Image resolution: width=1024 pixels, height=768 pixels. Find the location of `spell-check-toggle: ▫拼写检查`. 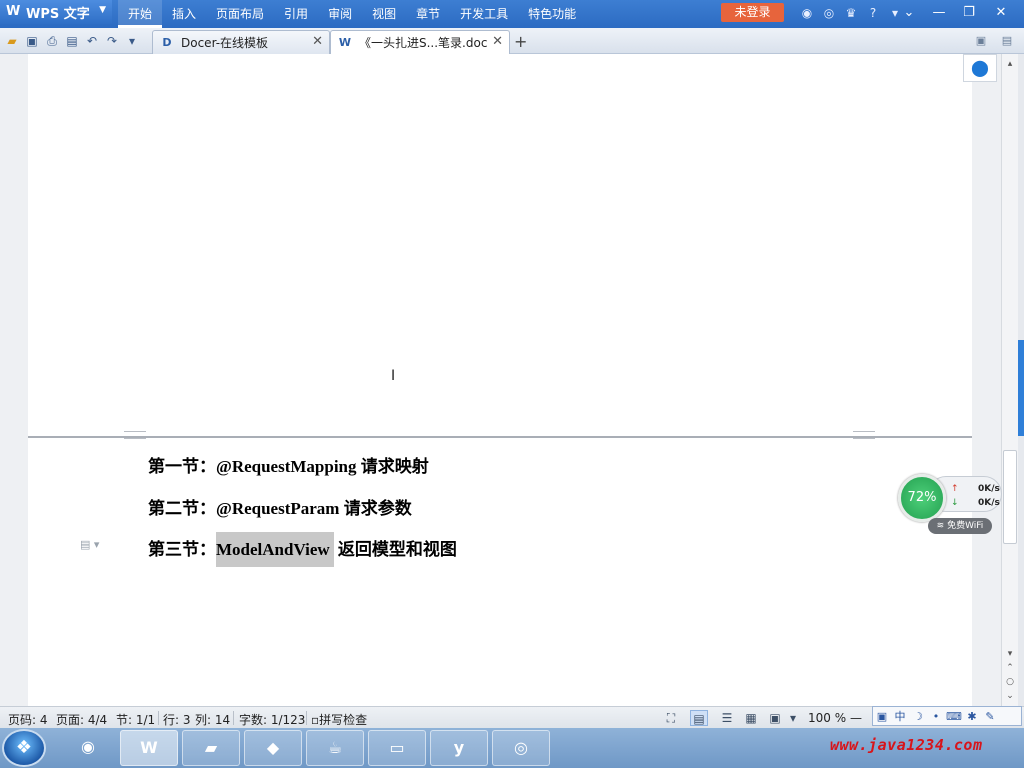

spell-check-toggle: ▫拼写检查 is located at coordinates (339, 719).